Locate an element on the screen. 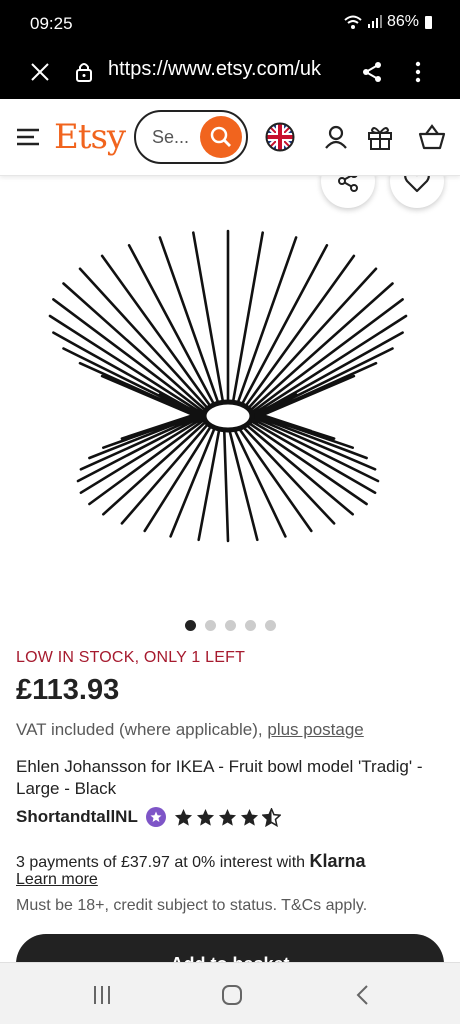 This screenshot has width=460, height=1024. recent-apps-button is located at coordinates (102, 995).